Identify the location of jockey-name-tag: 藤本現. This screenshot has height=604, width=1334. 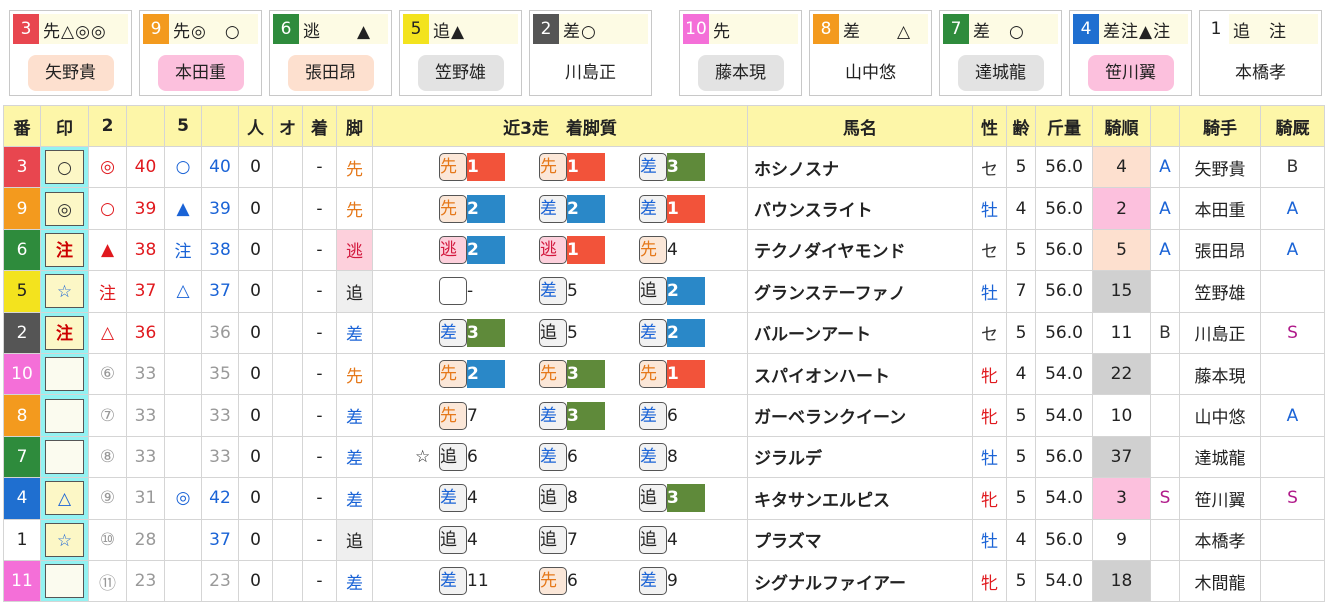
(740, 73).